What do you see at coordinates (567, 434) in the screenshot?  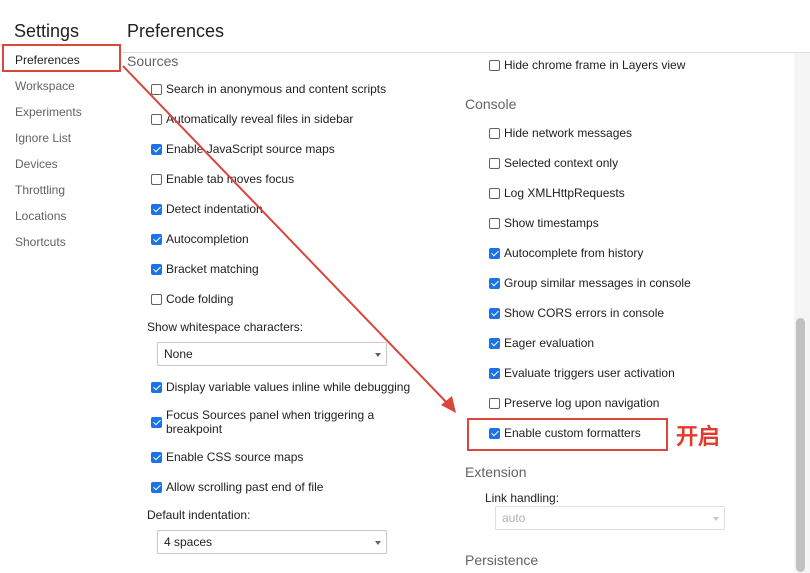 I see `highlight-box` at bounding box center [567, 434].